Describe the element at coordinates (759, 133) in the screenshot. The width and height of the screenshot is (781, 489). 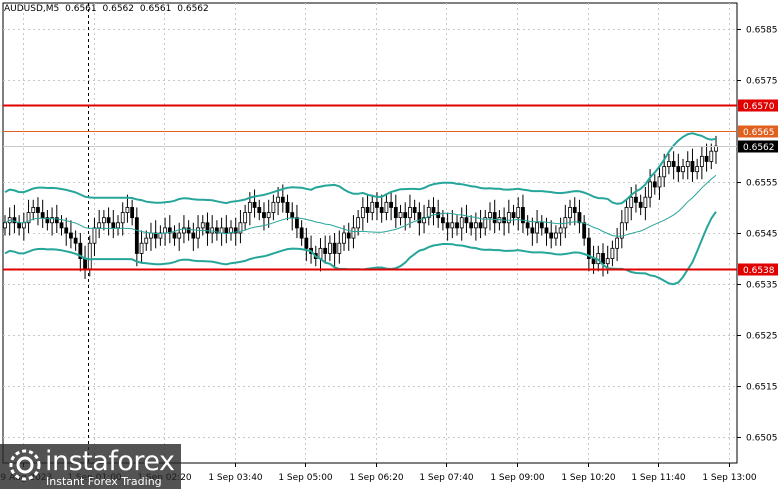
I see `price-level-label: 0.6565` at that location.